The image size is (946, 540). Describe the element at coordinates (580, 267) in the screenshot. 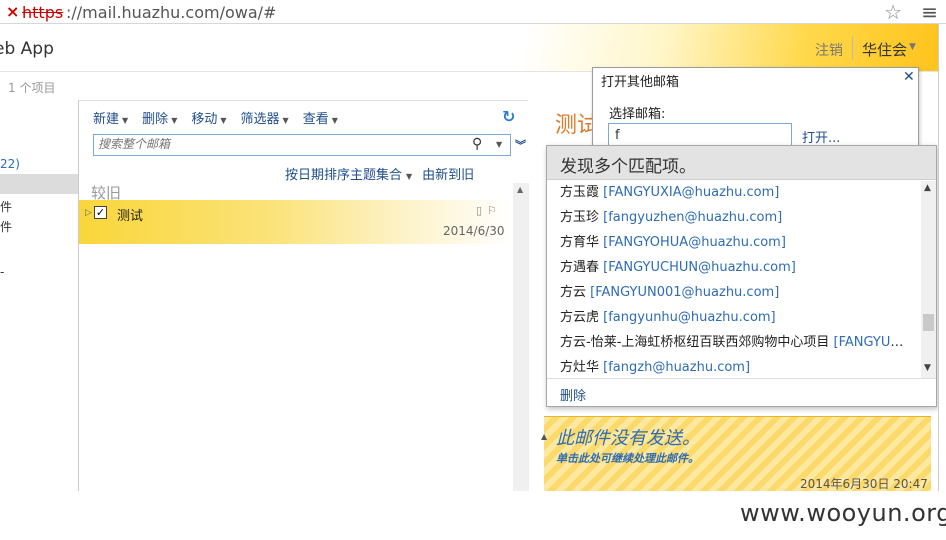

I see `match-name: 方遇春` at that location.